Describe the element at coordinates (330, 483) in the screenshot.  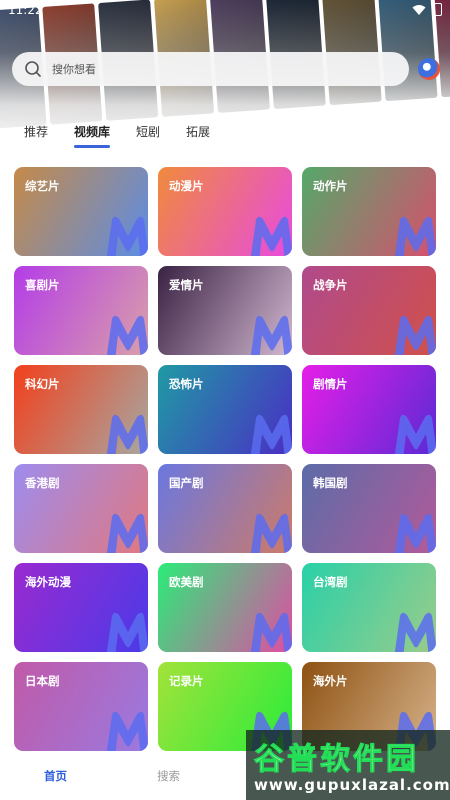
I see `category-label: 韩国剧` at that location.